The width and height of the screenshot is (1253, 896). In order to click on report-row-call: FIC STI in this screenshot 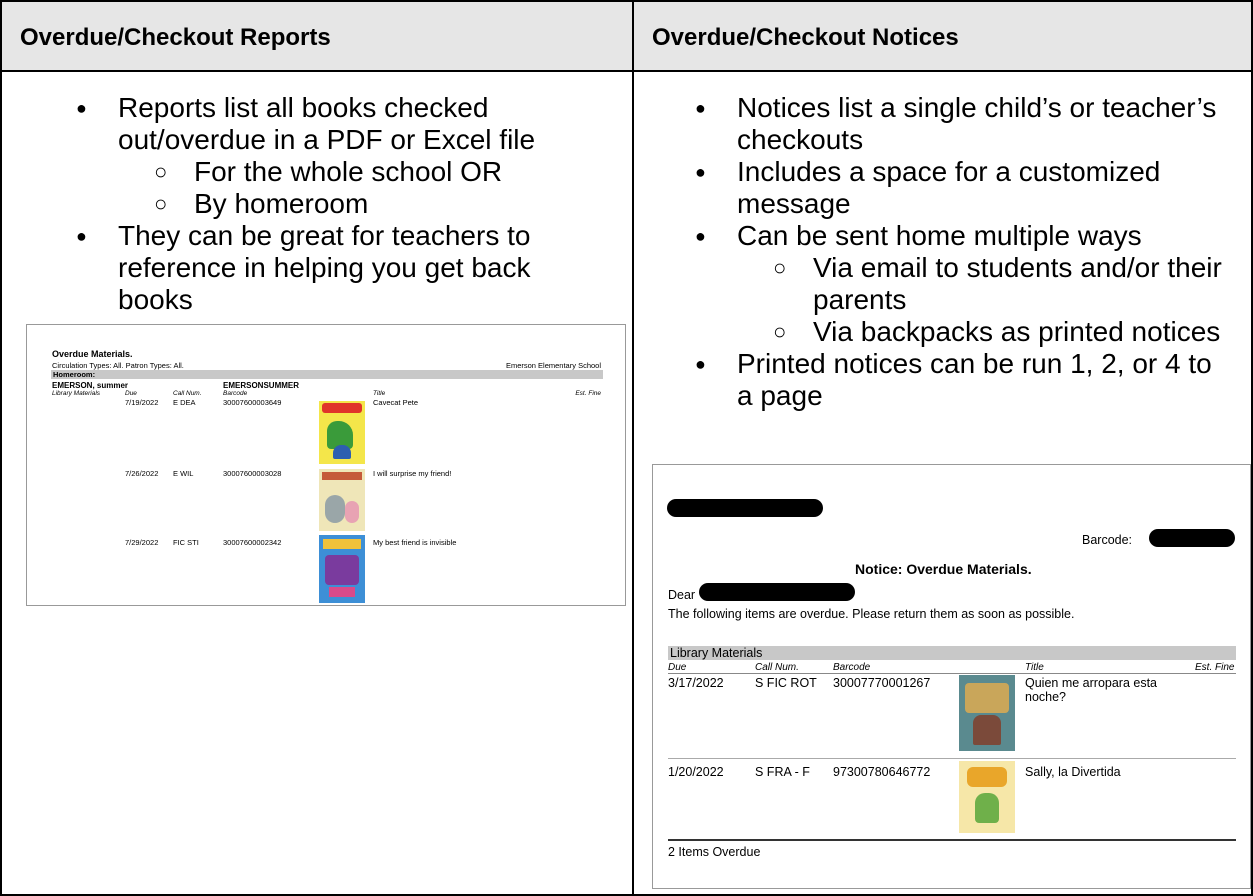, I will do `click(186, 542)`.